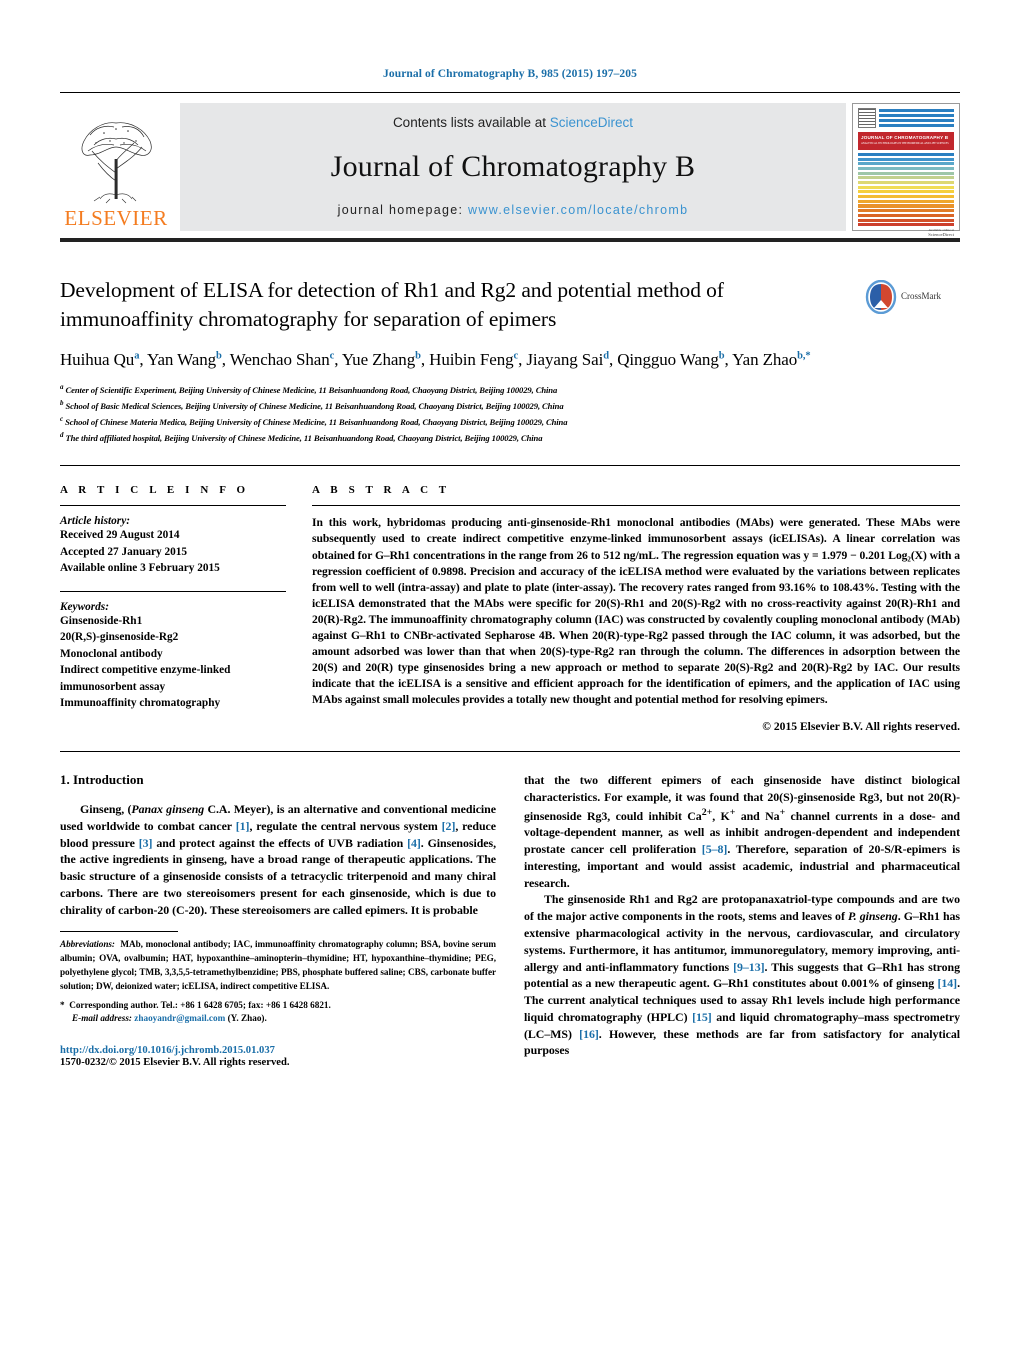 This screenshot has height=1351, width=1020. I want to click on elsevier-tree-icon, so click(116, 159).